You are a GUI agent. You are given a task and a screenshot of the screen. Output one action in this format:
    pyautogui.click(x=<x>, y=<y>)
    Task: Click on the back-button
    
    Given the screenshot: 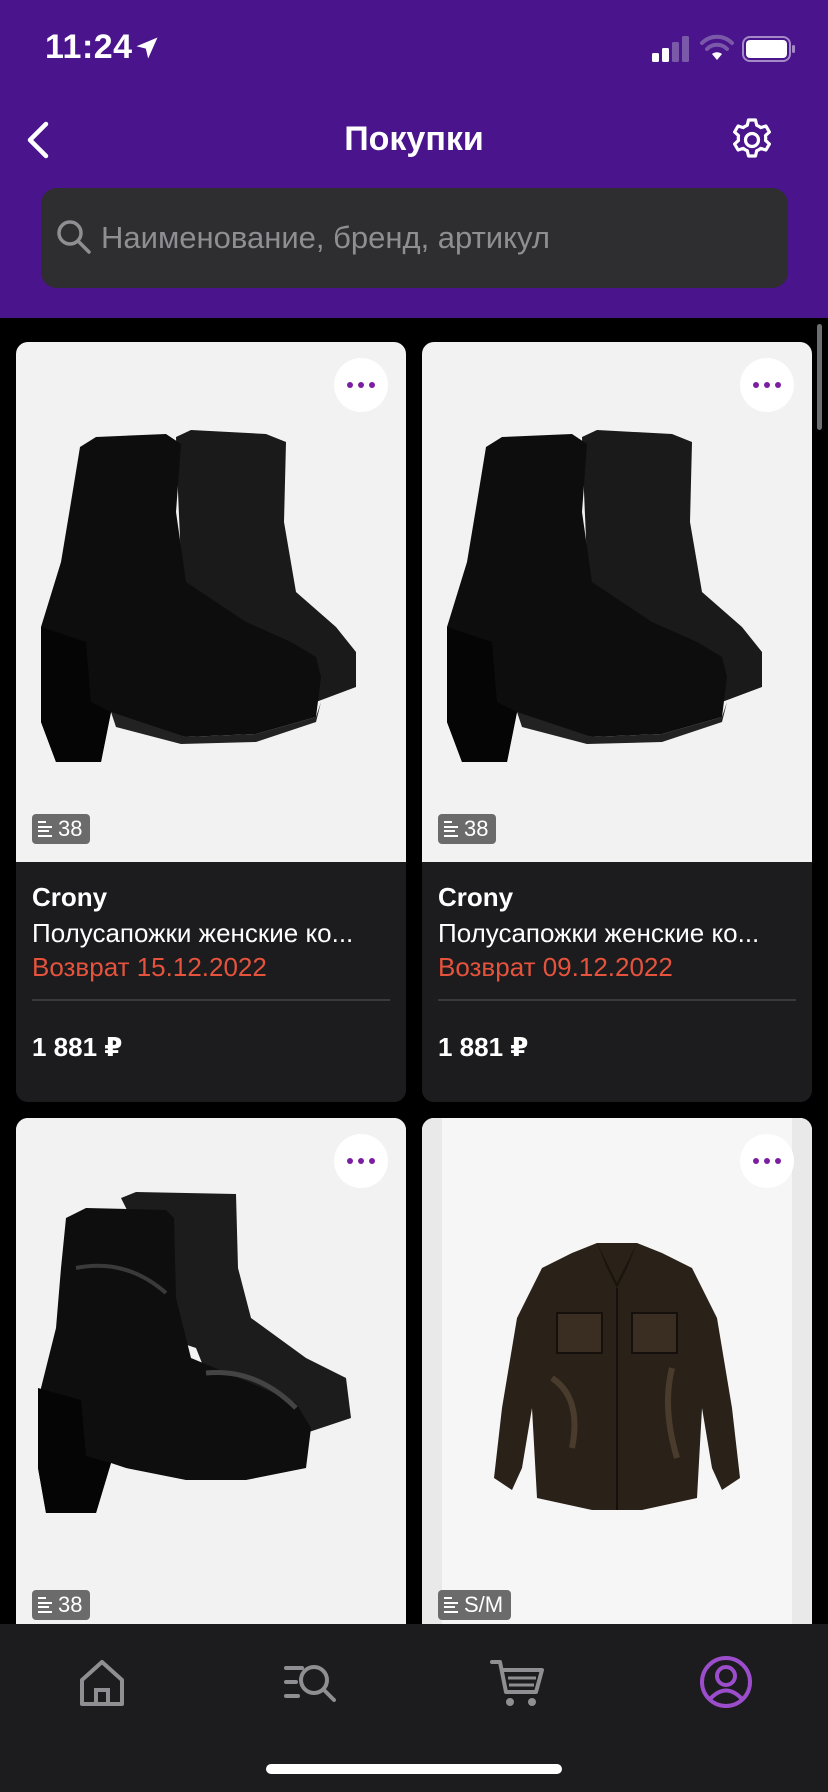 What is the action you would take?
    pyautogui.click(x=40, y=140)
    